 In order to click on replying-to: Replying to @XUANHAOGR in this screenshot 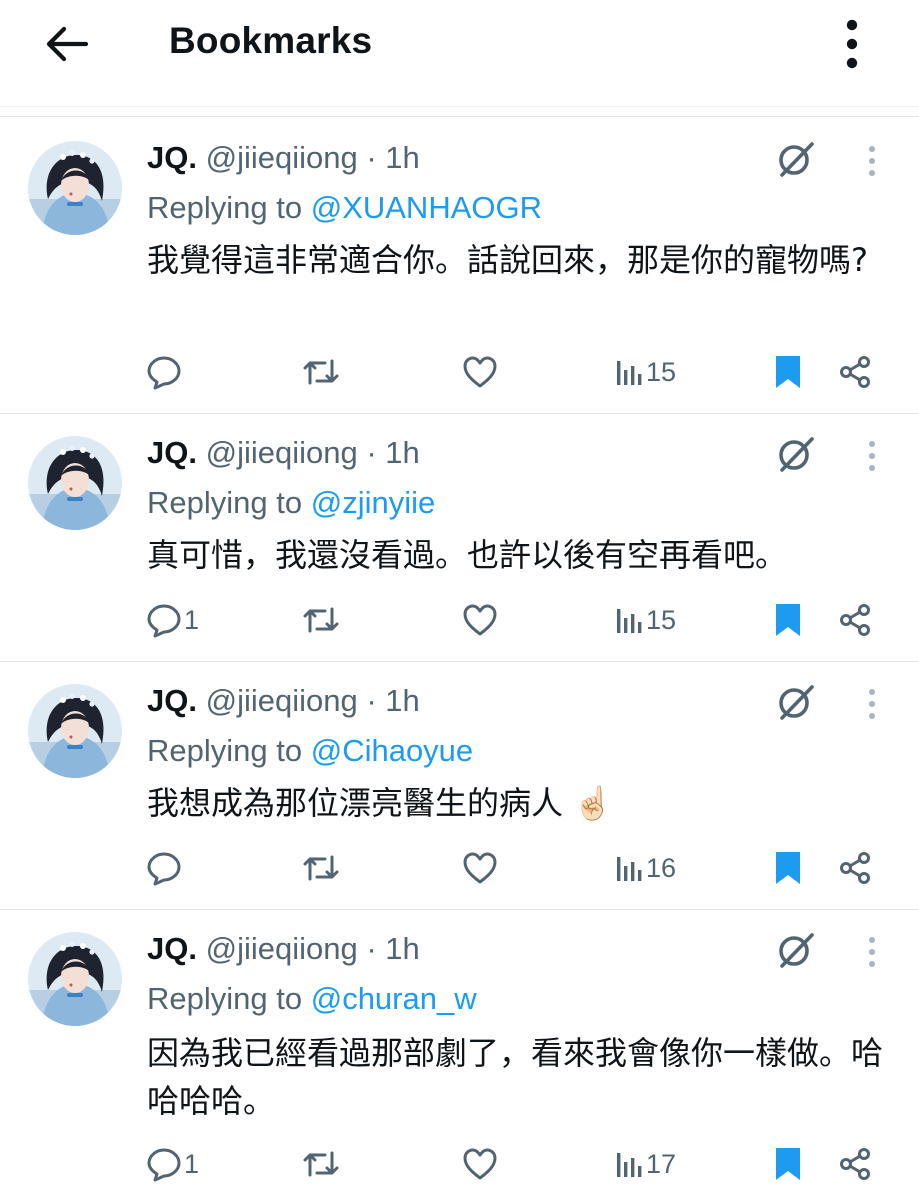, I will do `click(344, 208)`.